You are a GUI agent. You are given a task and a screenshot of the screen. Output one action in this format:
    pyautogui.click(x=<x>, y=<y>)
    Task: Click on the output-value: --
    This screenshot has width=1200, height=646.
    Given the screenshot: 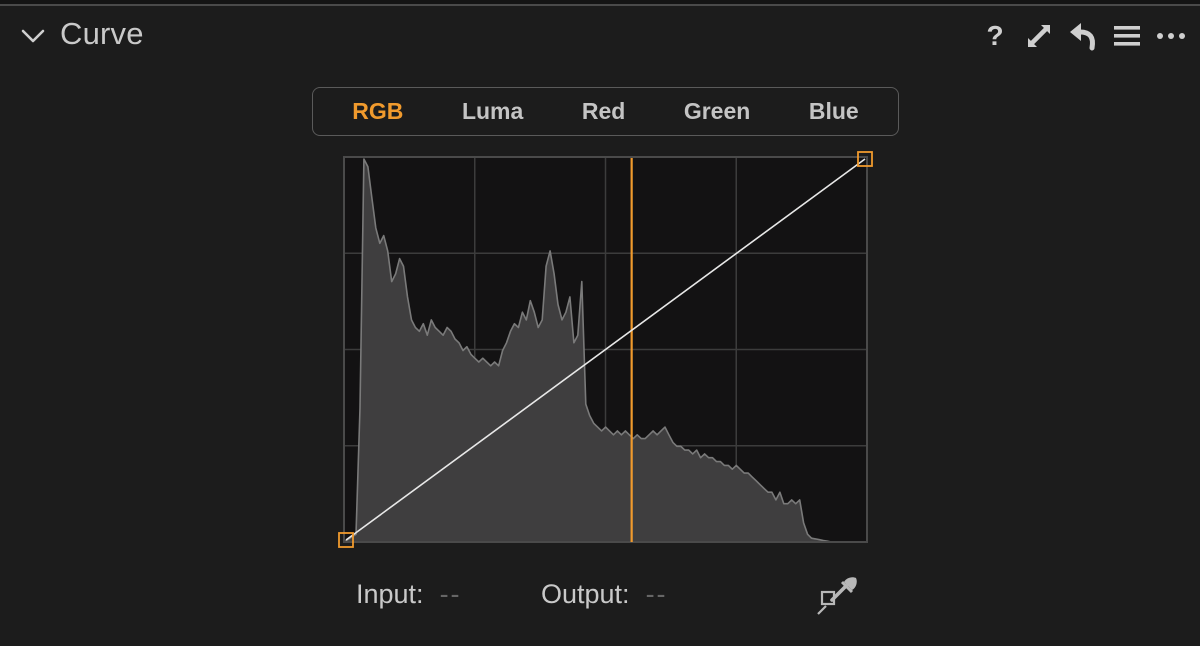 What is the action you would take?
    pyautogui.click(x=656, y=593)
    